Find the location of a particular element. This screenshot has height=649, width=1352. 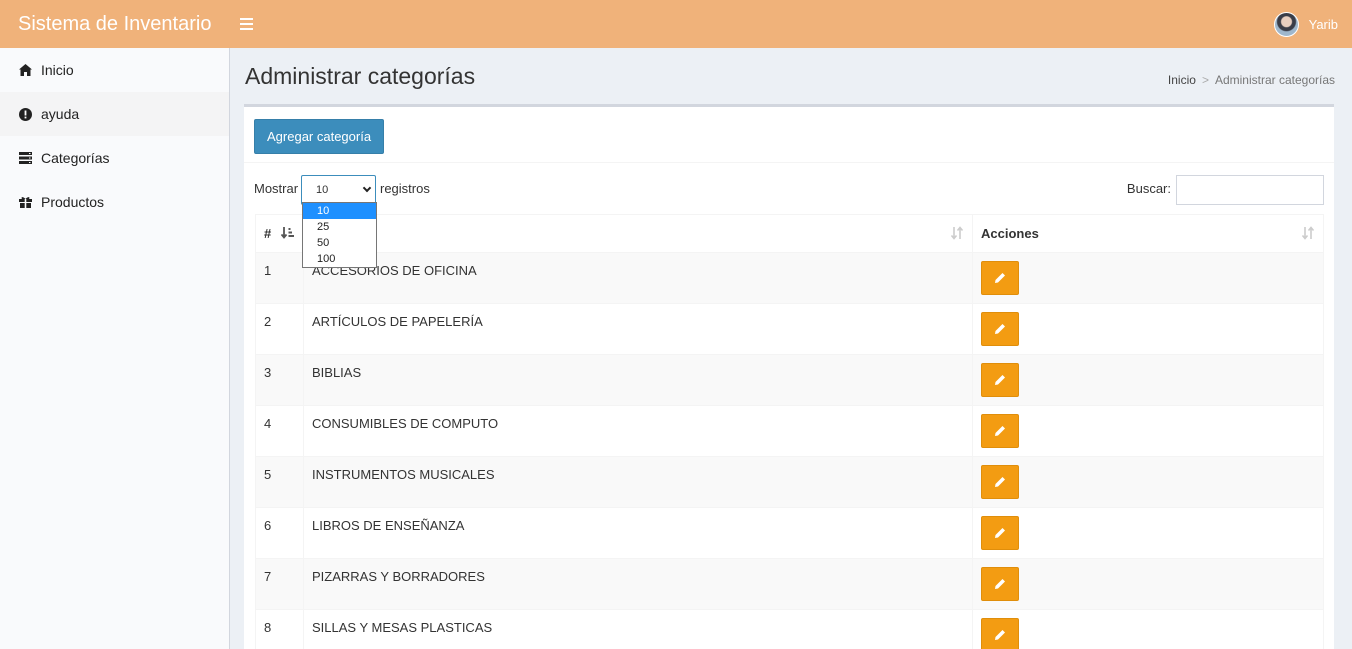

category-name: ACCESORIOS DE OFICINA is located at coordinates (638, 278).